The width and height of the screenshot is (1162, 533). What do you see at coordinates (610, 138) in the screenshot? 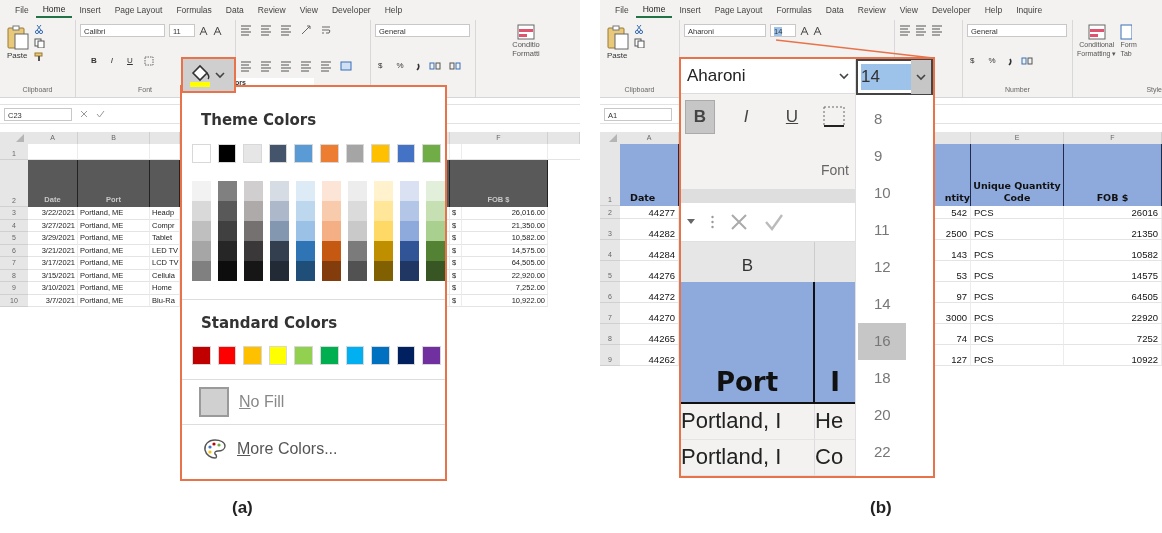
I see `select-all-icon` at bounding box center [610, 138].